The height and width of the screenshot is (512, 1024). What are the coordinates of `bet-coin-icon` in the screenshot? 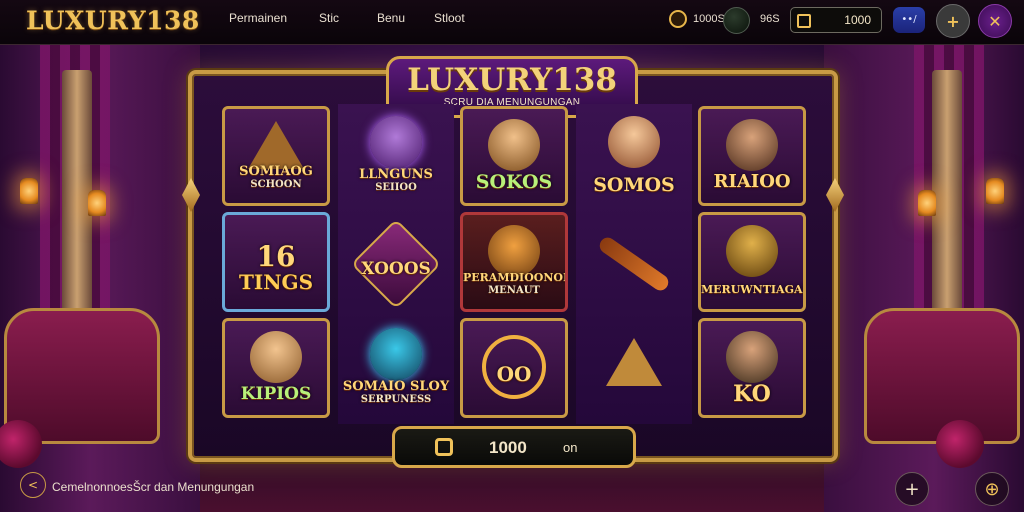 It's located at (444, 447).